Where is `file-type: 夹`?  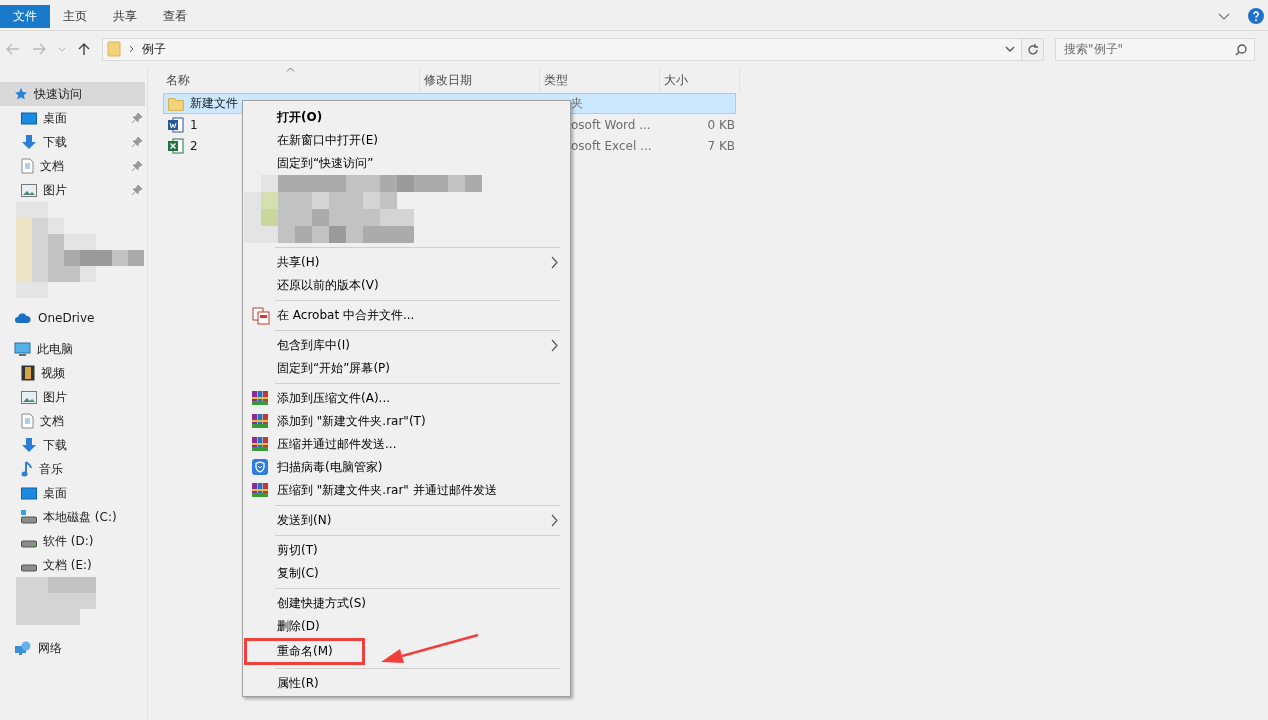
file-type: 夹 is located at coordinates (577, 103).